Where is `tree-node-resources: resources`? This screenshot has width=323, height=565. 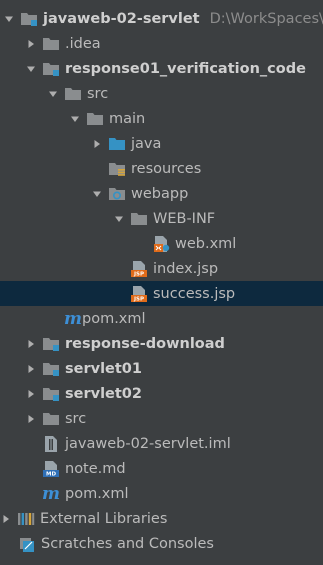 tree-node-resources: resources is located at coordinates (161, 168).